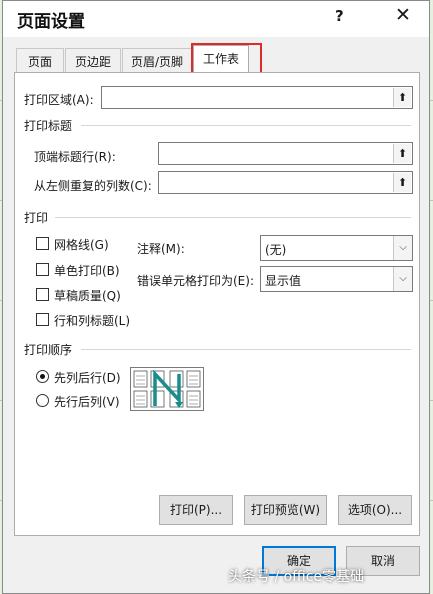  What do you see at coordinates (93, 60) in the screenshot?
I see `tab-margins: 页边距` at bounding box center [93, 60].